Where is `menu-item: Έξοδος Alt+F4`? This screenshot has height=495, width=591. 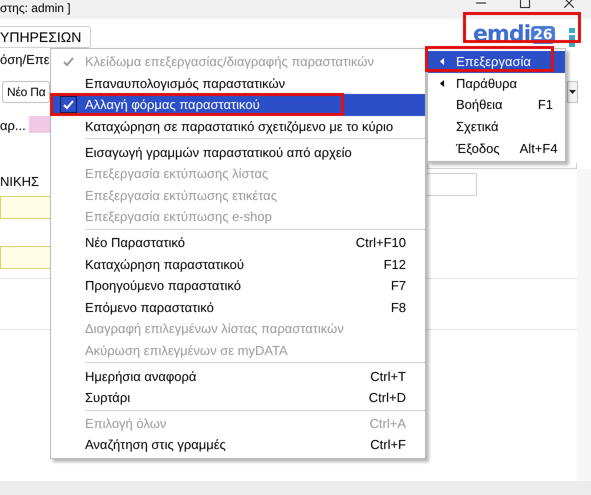
menu-item: Έξοδος Alt+F4 is located at coordinates (496, 148).